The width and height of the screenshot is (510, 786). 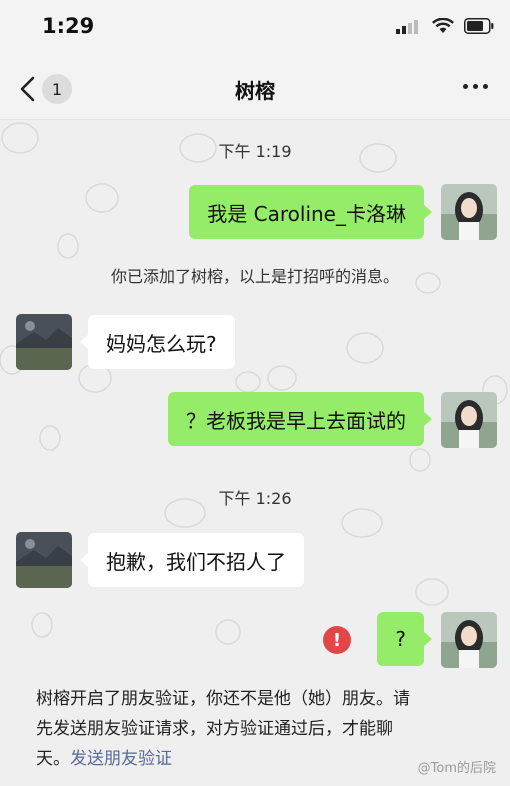 What do you see at coordinates (407, 27) in the screenshot?
I see `signal-icon` at bounding box center [407, 27].